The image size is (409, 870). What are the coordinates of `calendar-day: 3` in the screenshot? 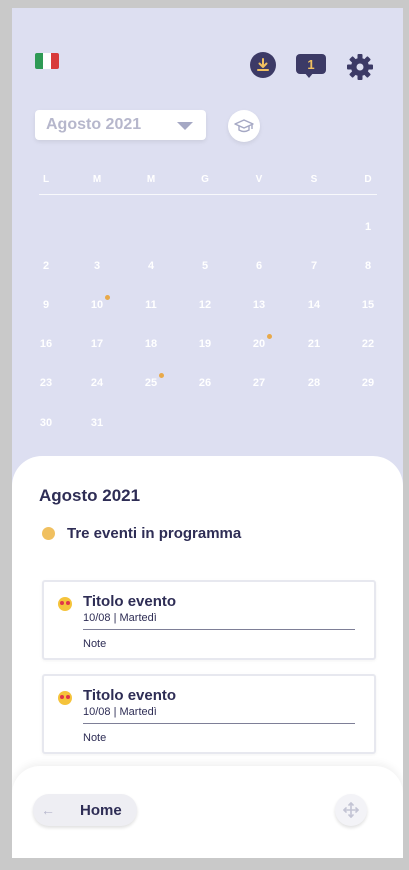 It's located at (97, 266).